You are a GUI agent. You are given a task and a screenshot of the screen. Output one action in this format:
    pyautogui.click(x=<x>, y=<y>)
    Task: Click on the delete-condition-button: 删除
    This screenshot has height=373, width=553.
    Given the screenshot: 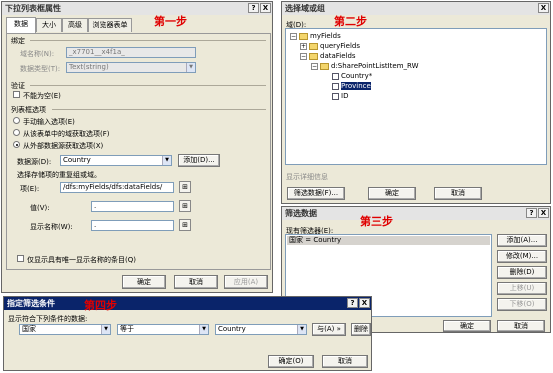 What is the action you would take?
    pyautogui.click(x=361, y=329)
    